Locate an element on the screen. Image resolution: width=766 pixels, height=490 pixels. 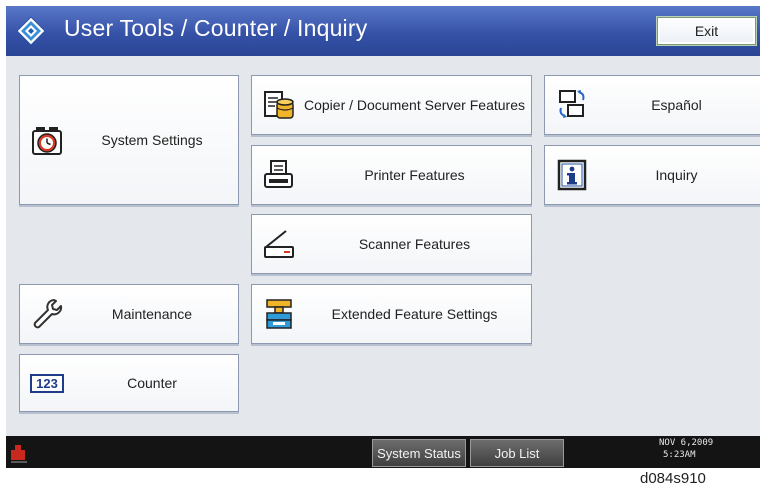
printer-features-label: Printer Features is located at coordinates (414, 175).